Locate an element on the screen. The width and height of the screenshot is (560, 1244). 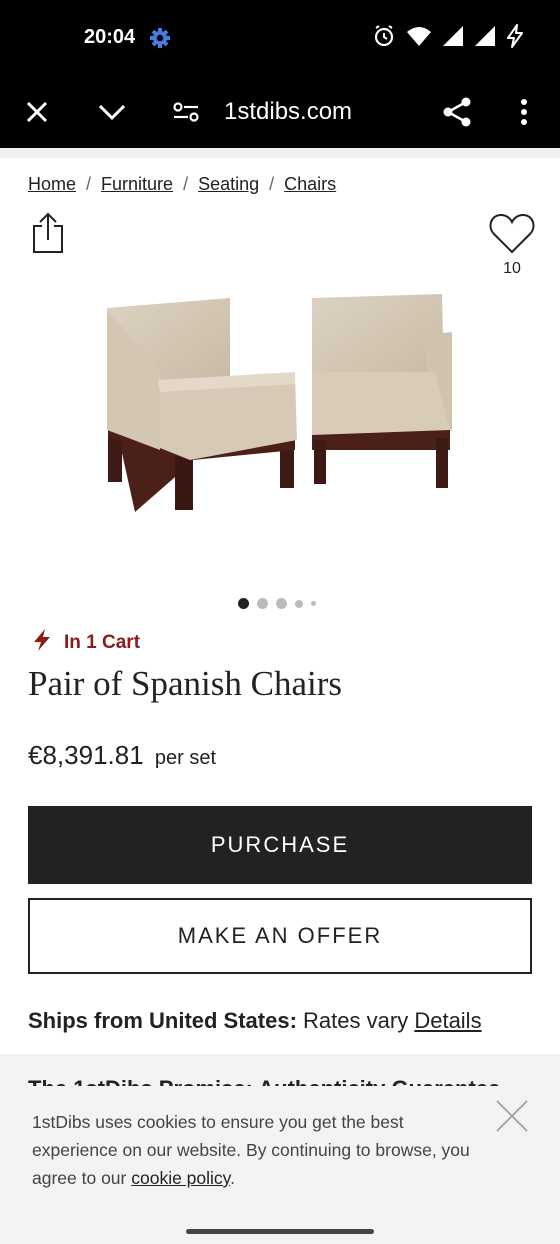
breadcrumb-home: Home is located at coordinates (52, 184).